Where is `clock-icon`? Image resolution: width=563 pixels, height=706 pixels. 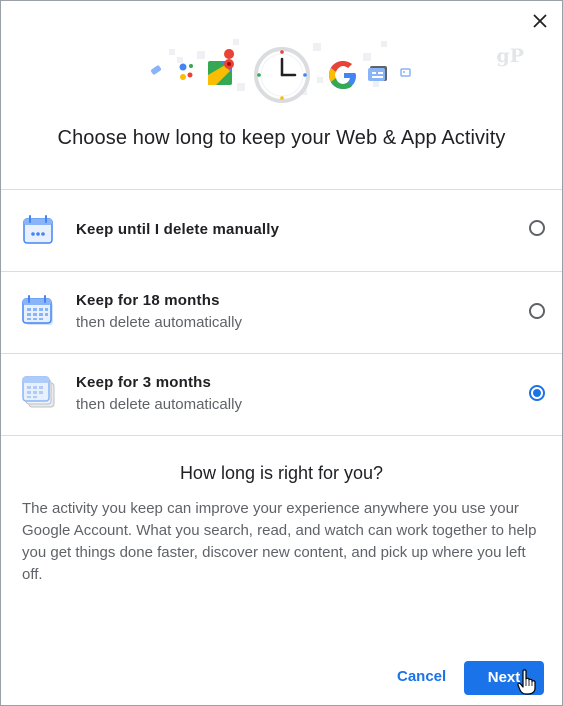
clock-icon is located at coordinates (282, 75).